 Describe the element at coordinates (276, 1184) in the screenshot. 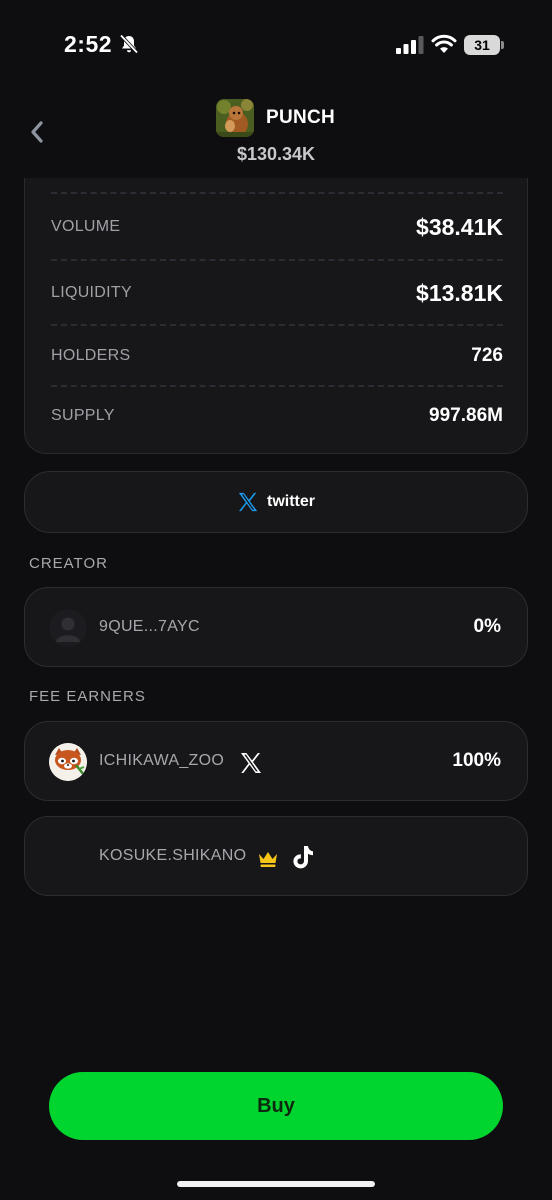

I see `home-indicator` at that location.